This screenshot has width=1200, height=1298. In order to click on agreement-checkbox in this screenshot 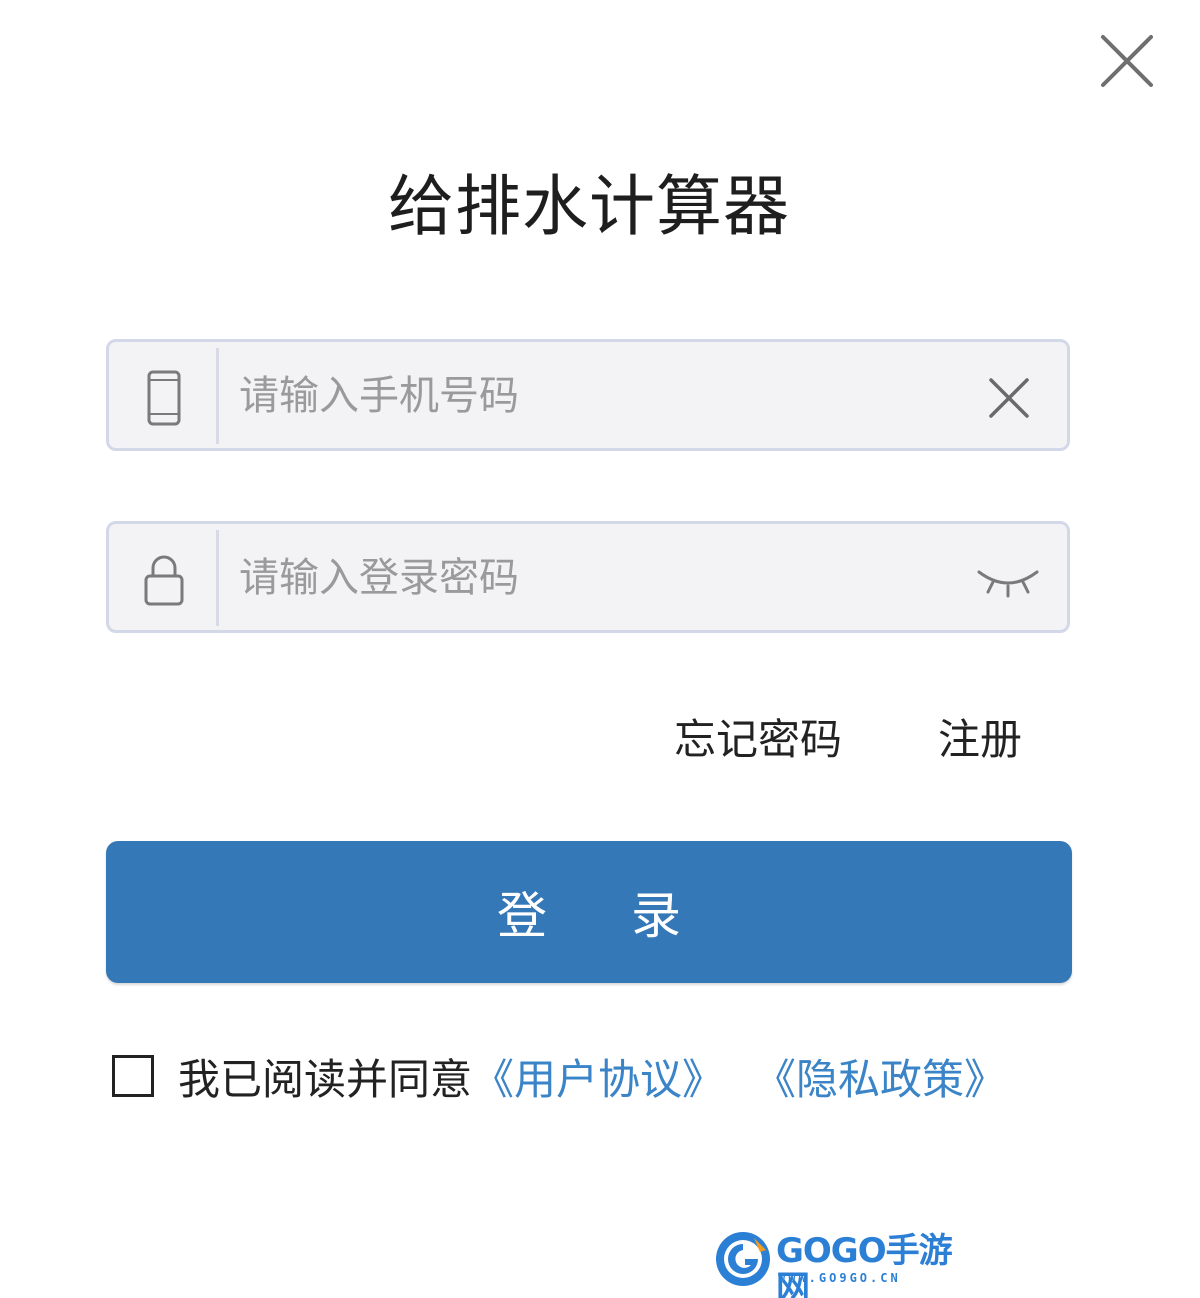, I will do `click(133, 1076)`.